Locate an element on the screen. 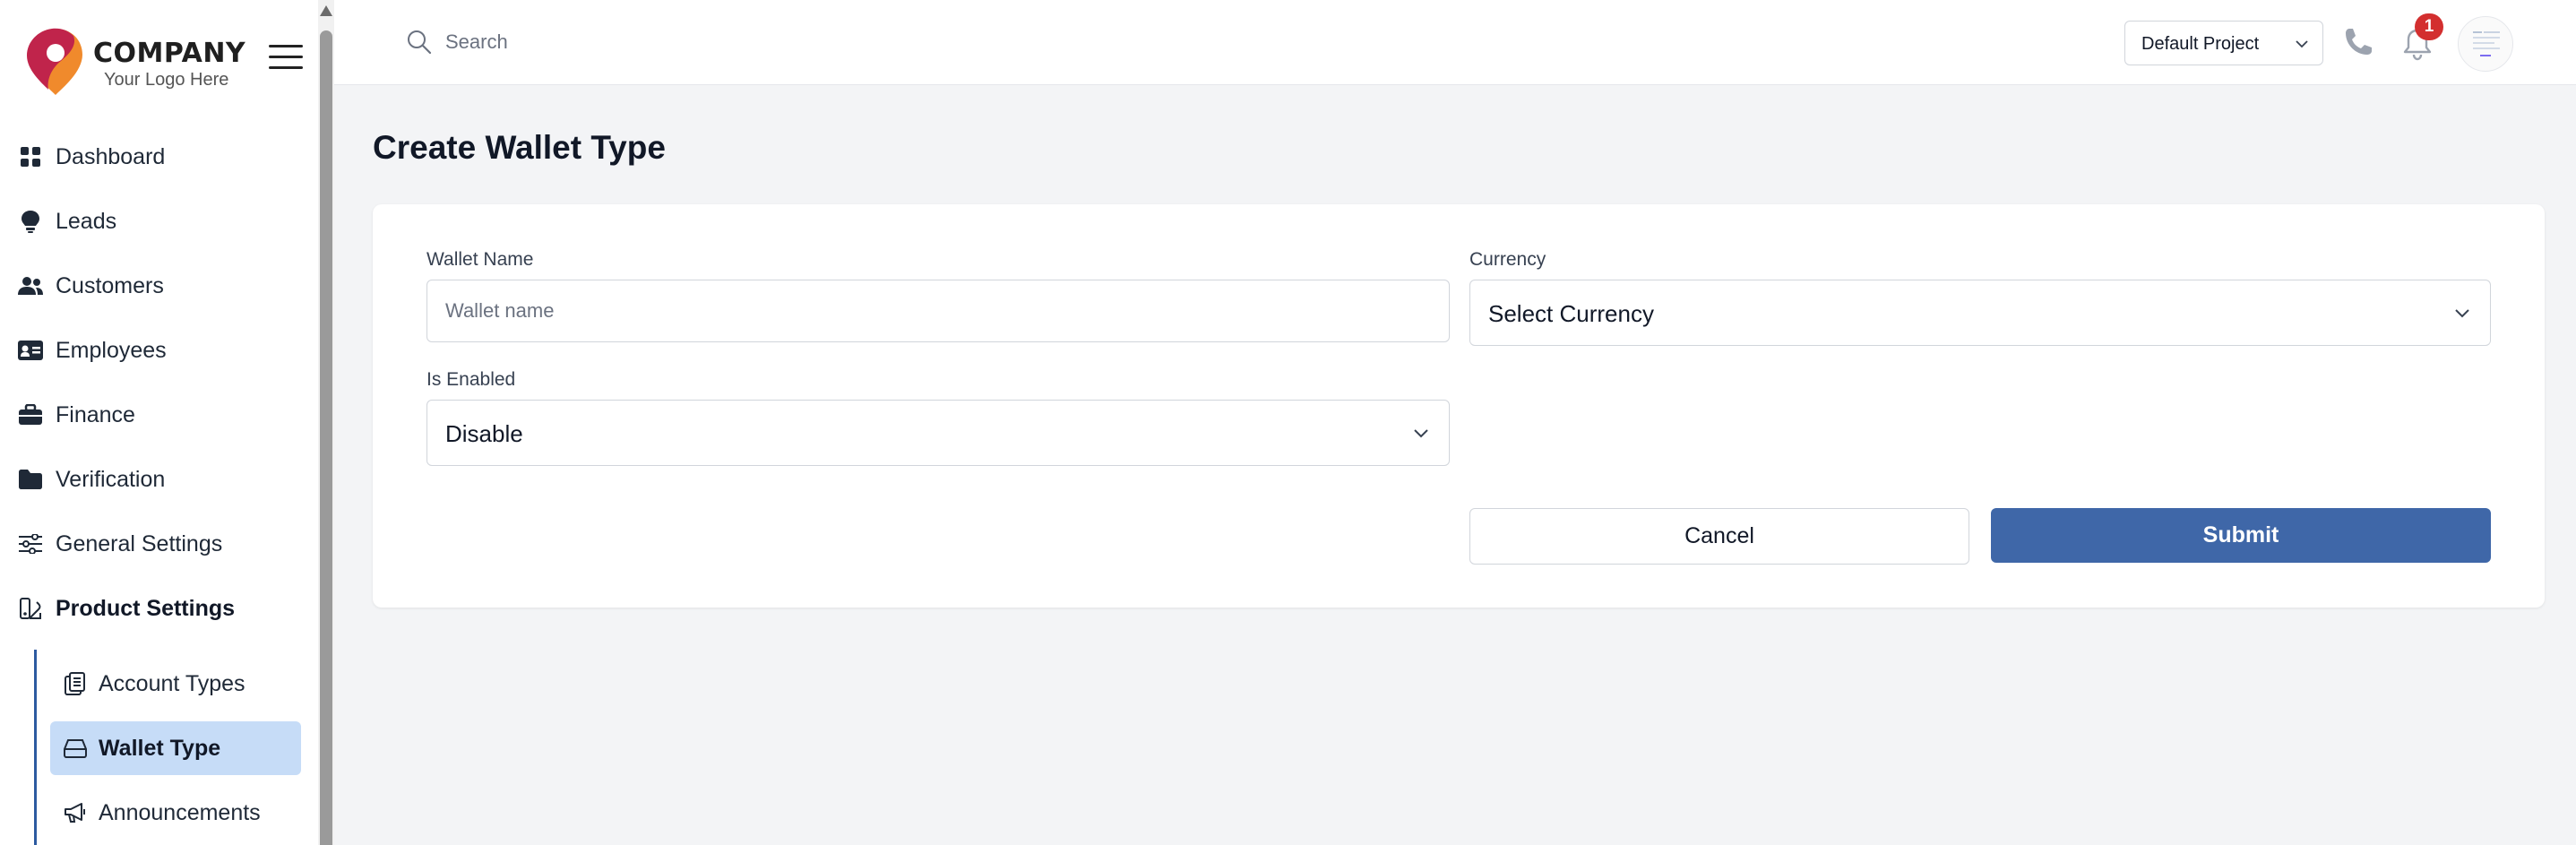 This screenshot has height=845, width=2576. search-input is located at coordinates (714, 42).